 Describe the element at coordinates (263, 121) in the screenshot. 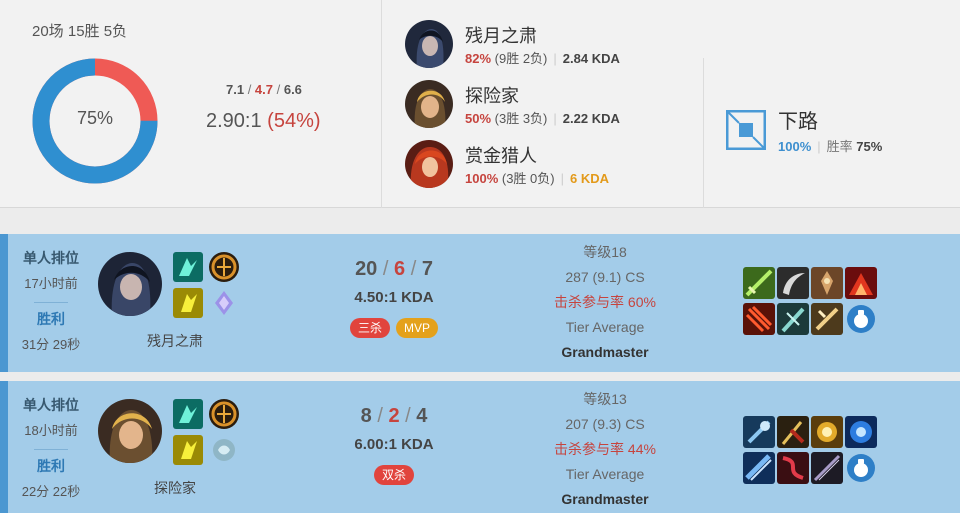

I see `kda-ratio: 2.90:1 (54%)` at that location.